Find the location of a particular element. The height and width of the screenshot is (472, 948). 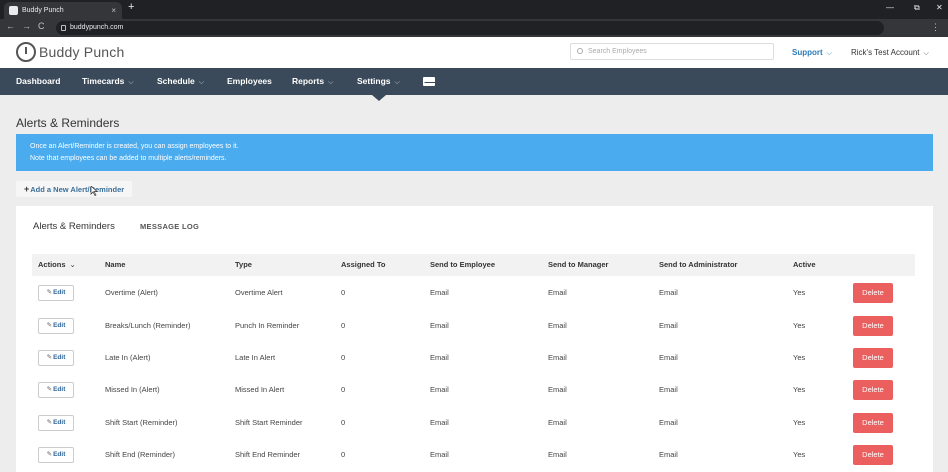

nav-label: Dashboard is located at coordinates (38, 81).